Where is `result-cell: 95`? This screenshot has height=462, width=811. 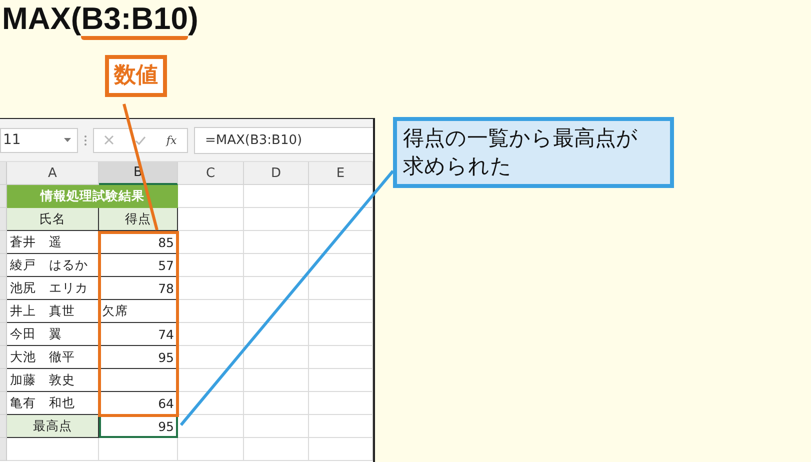
result-cell: 95 is located at coordinates (138, 426).